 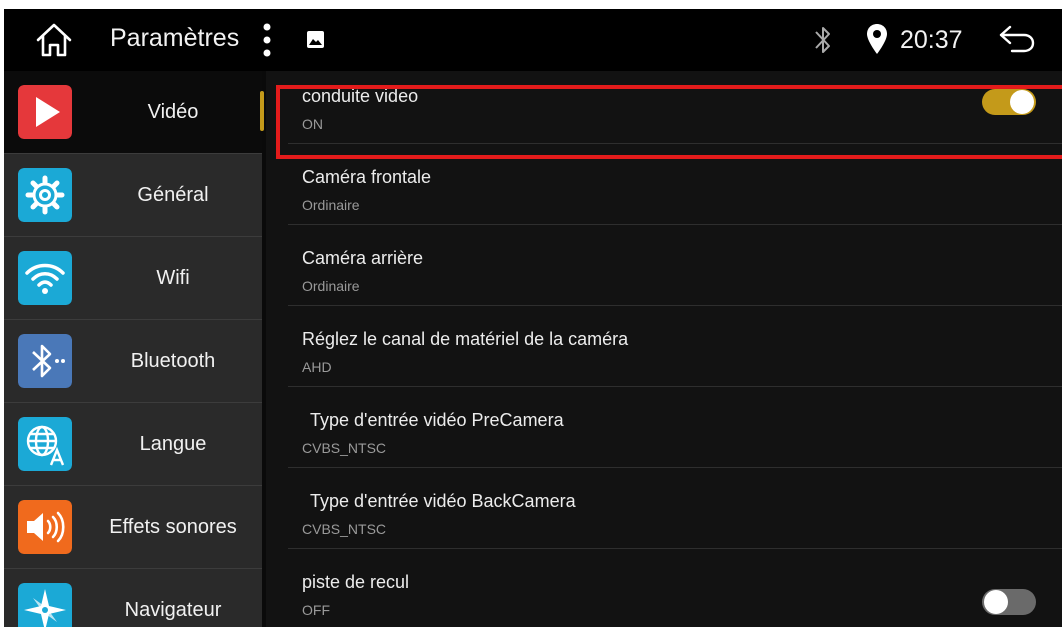 What do you see at coordinates (664, 265) in the screenshot?
I see `setting-camera-arriere: Caméra arrière Ordinaire` at bounding box center [664, 265].